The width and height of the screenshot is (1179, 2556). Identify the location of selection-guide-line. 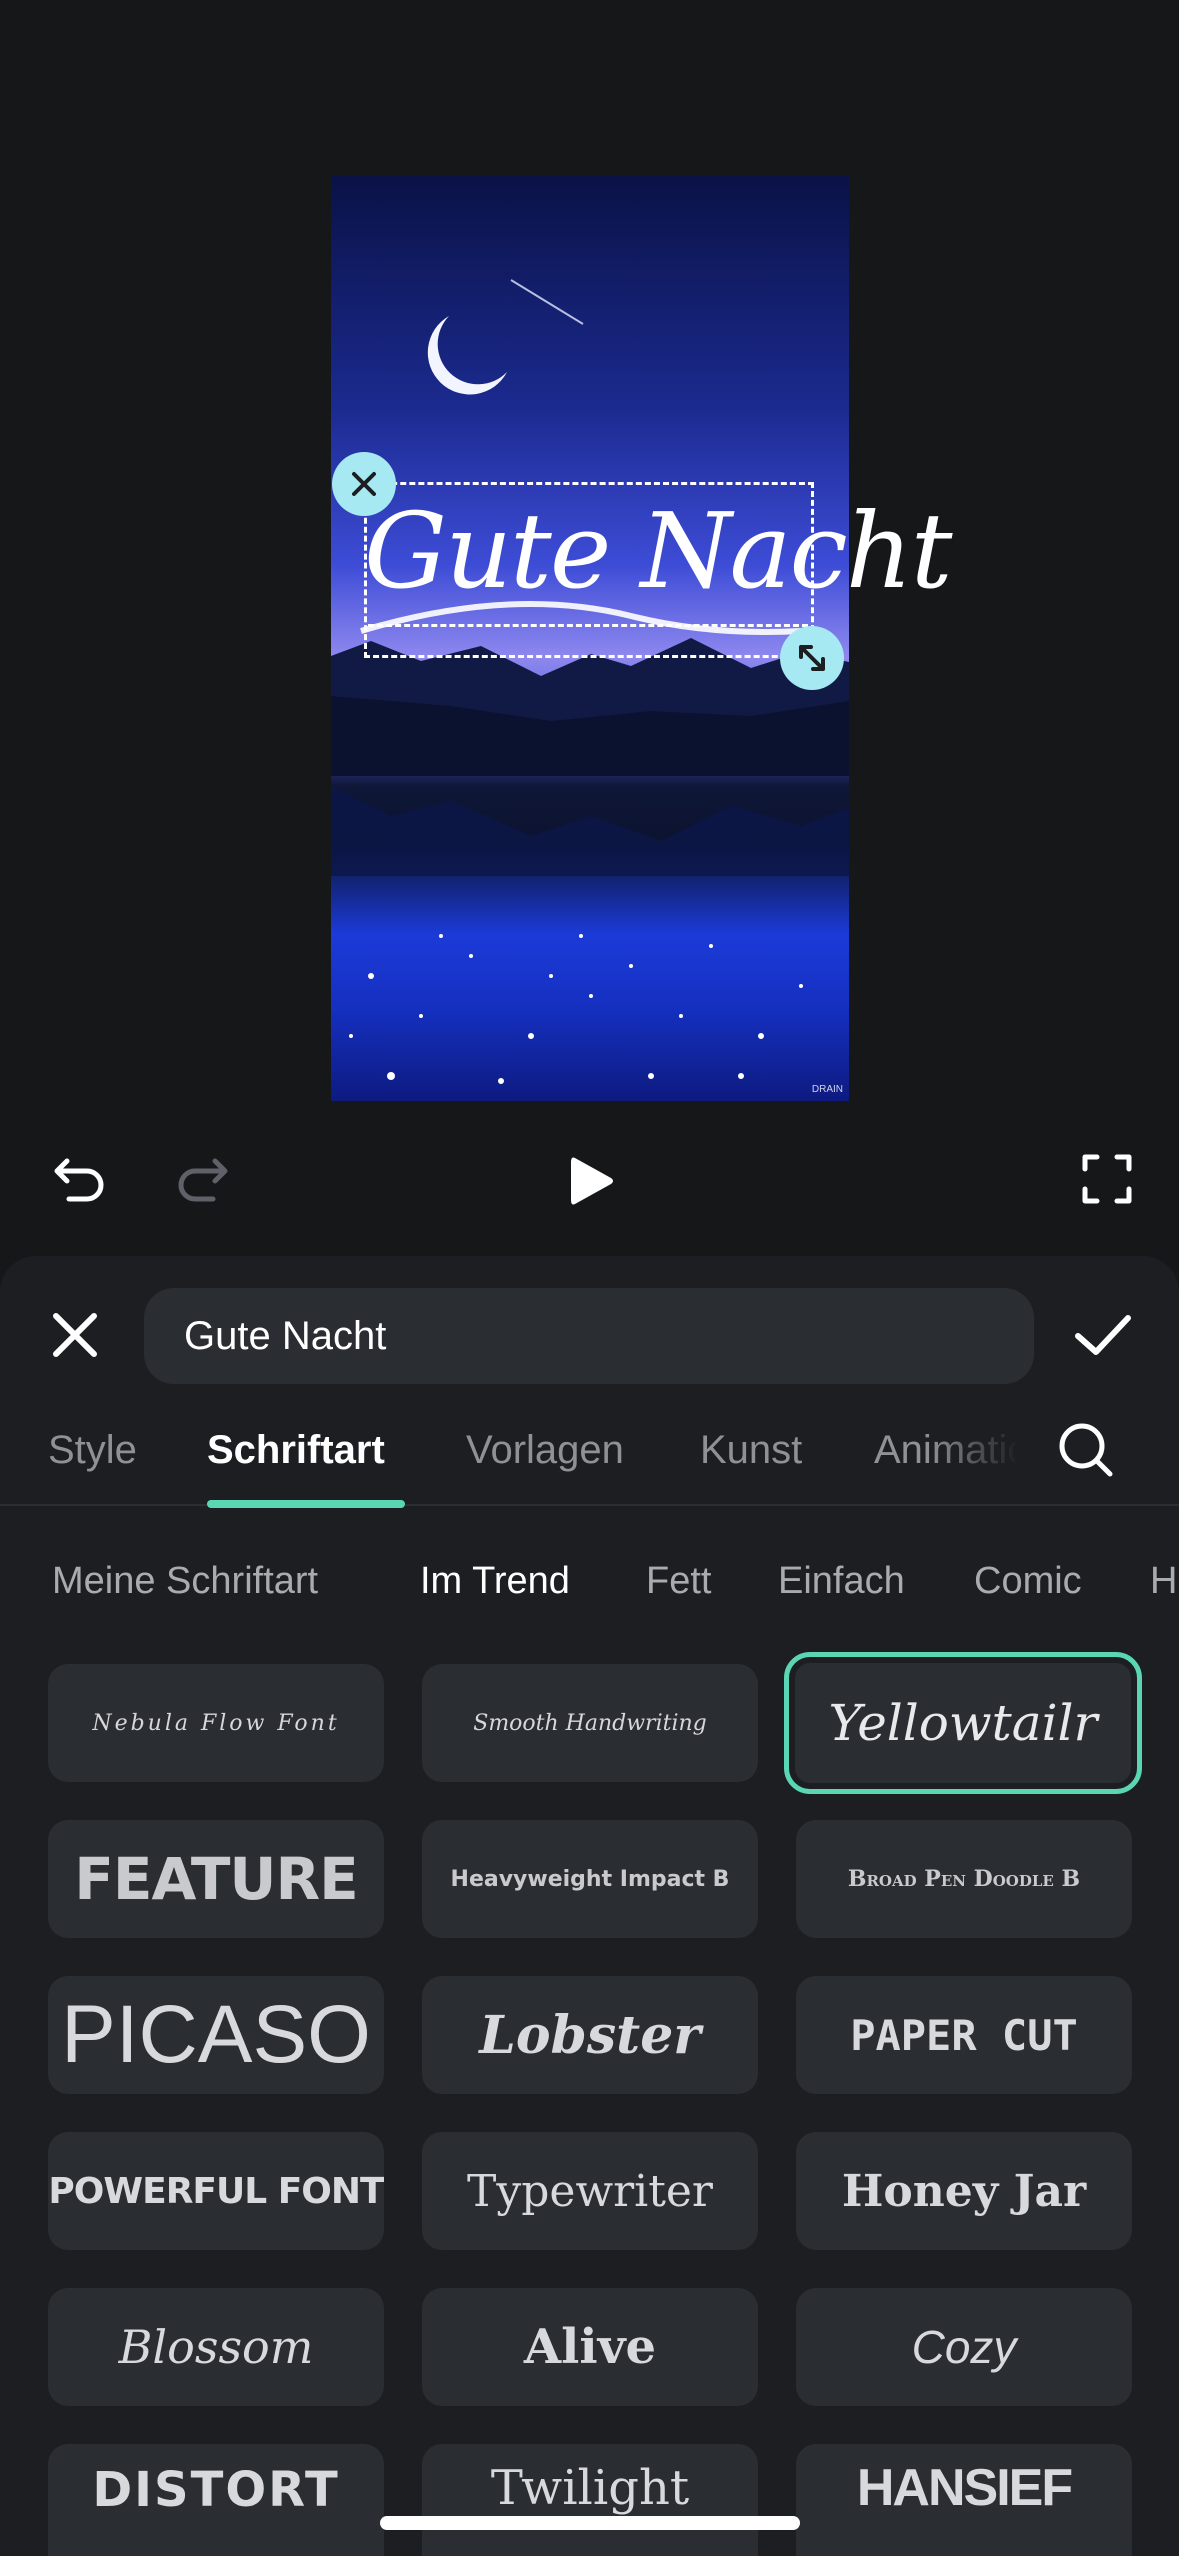
(588, 625).